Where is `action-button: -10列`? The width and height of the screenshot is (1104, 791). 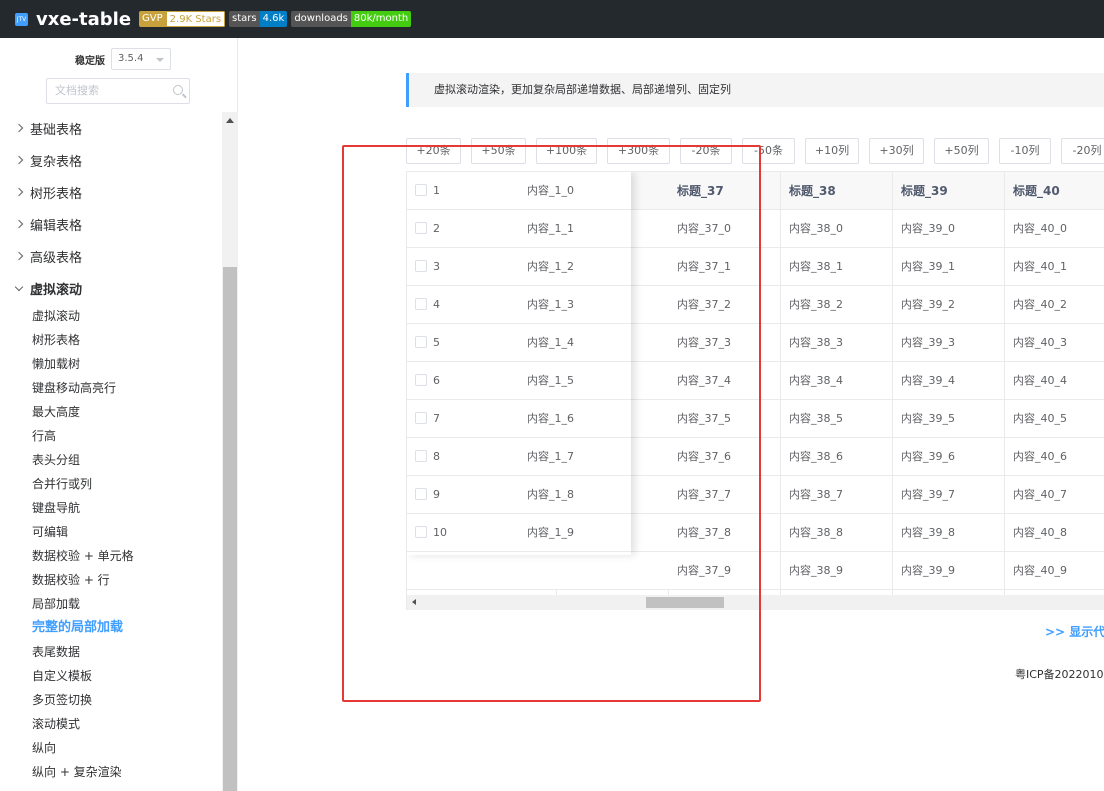 action-button: -10列 is located at coordinates (1025, 151).